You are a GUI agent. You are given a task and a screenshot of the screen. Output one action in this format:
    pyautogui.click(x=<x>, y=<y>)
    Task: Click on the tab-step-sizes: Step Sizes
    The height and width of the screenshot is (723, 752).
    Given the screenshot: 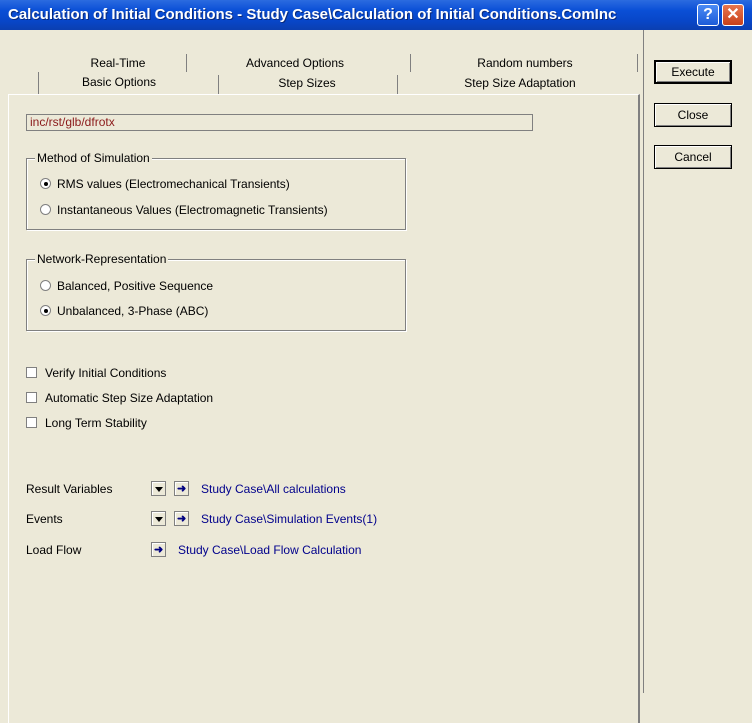 What is the action you would take?
    pyautogui.click(x=307, y=83)
    